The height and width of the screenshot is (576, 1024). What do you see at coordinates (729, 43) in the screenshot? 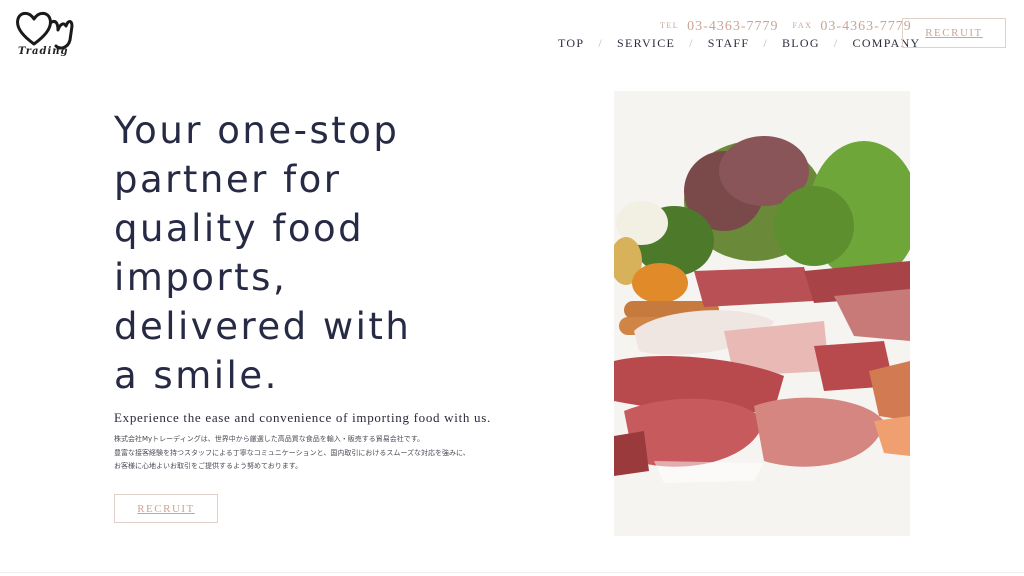
I see `nav-item-staff: STAFF` at bounding box center [729, 43].